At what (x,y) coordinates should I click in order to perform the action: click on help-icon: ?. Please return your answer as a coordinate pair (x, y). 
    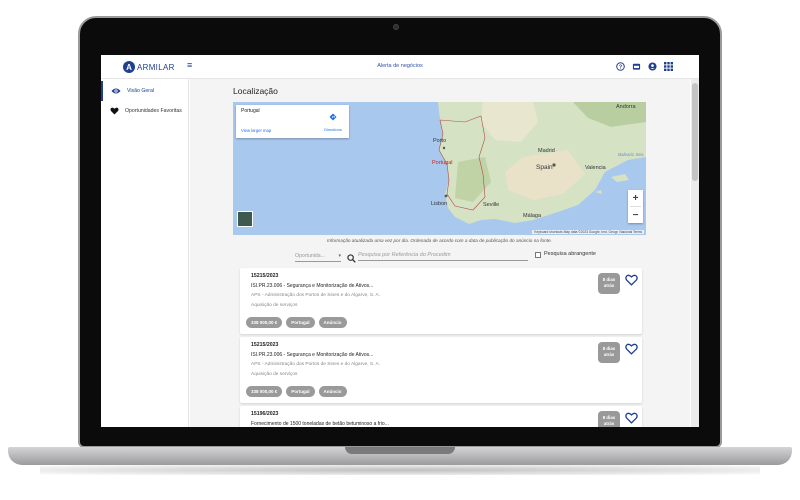
    Looking at the image, I should click on (620, 66).